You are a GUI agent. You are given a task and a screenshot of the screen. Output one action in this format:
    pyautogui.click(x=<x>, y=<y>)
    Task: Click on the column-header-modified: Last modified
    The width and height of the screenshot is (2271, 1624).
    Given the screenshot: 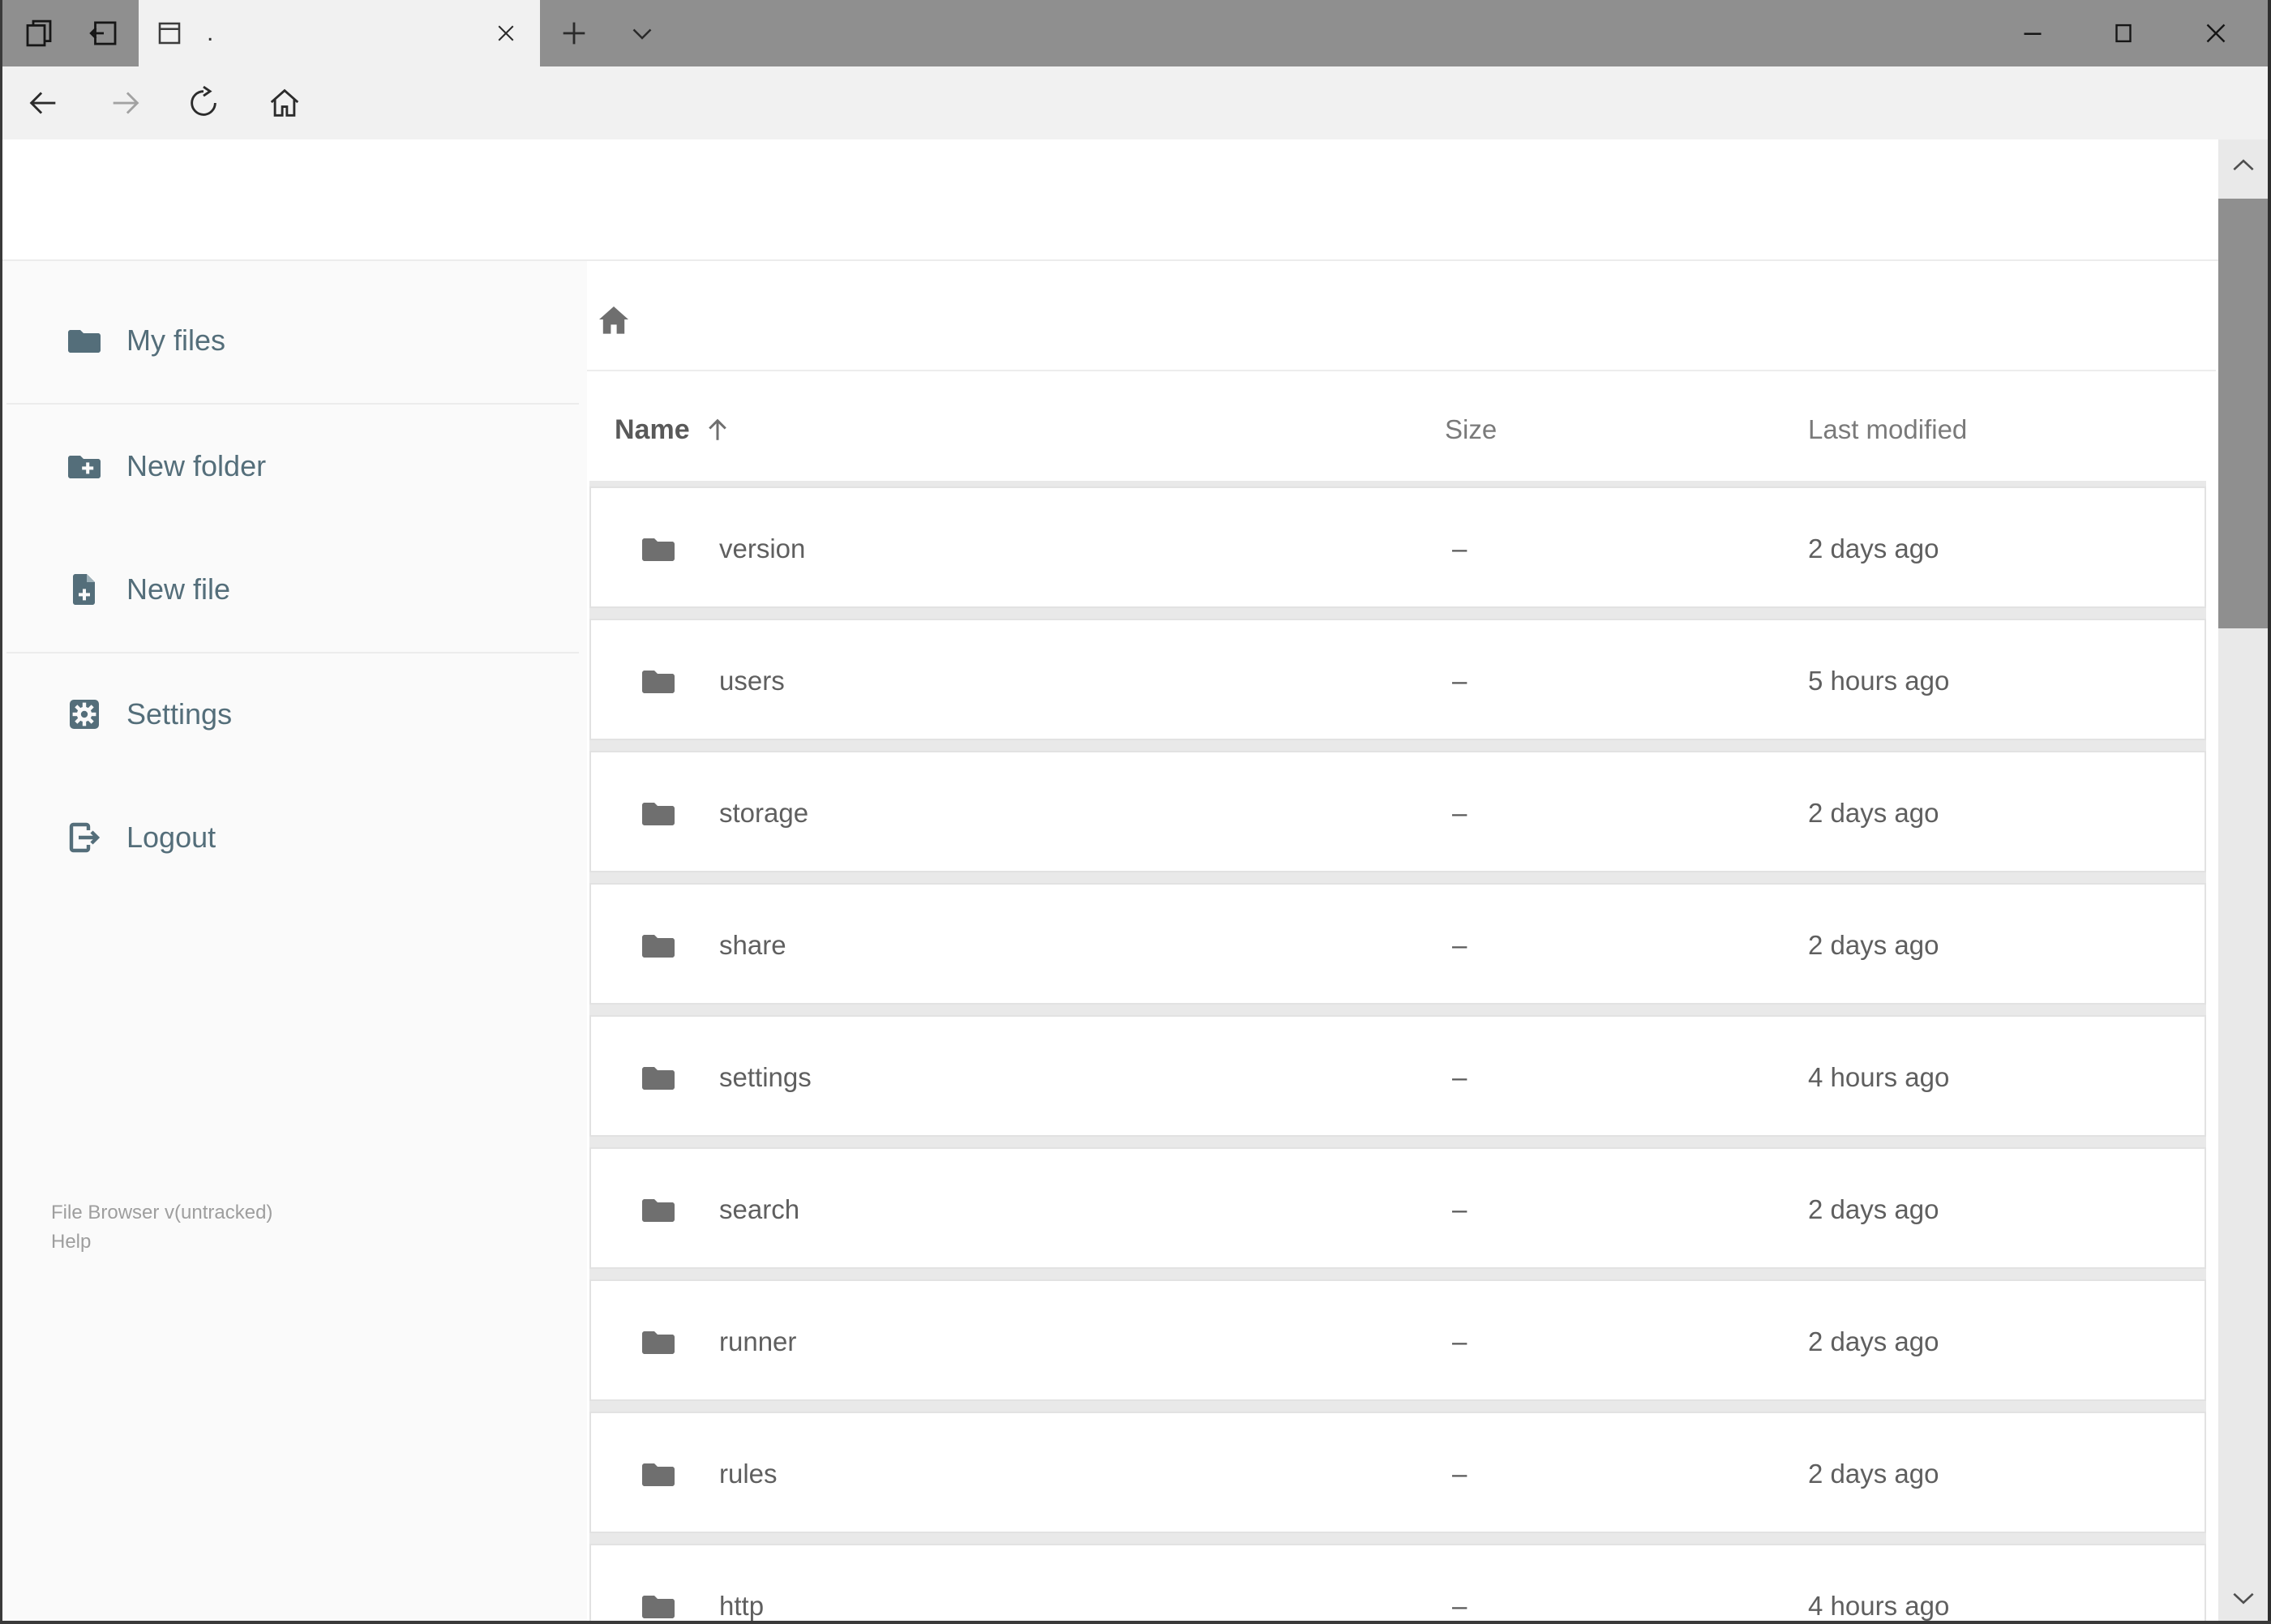 What is the action you would take?
    pyautogui.click(x=1888, y=430)
    